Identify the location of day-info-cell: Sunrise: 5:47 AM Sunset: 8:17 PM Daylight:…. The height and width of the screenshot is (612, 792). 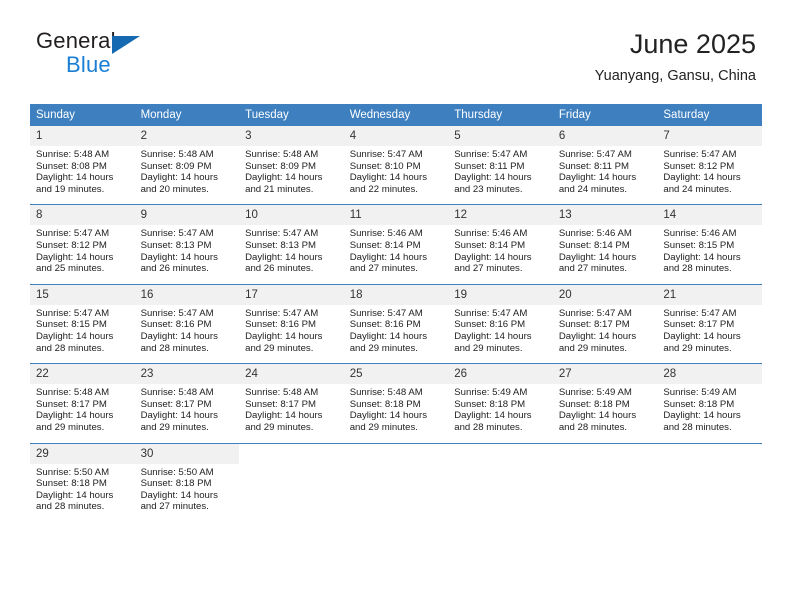
(709, 334).